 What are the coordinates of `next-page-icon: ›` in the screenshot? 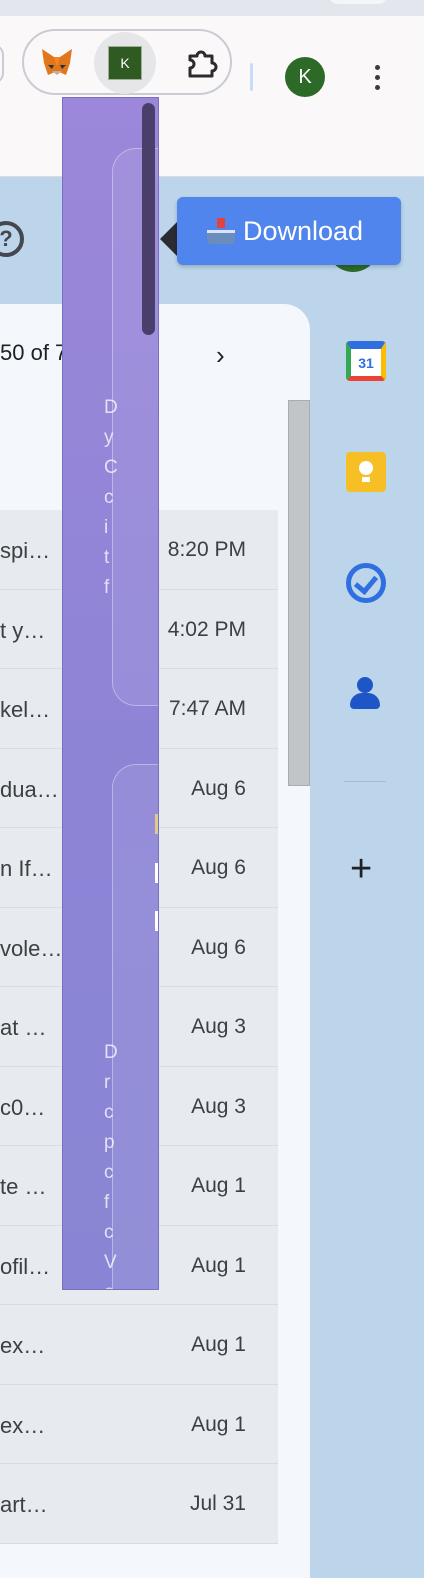 It's located at (220, 355).